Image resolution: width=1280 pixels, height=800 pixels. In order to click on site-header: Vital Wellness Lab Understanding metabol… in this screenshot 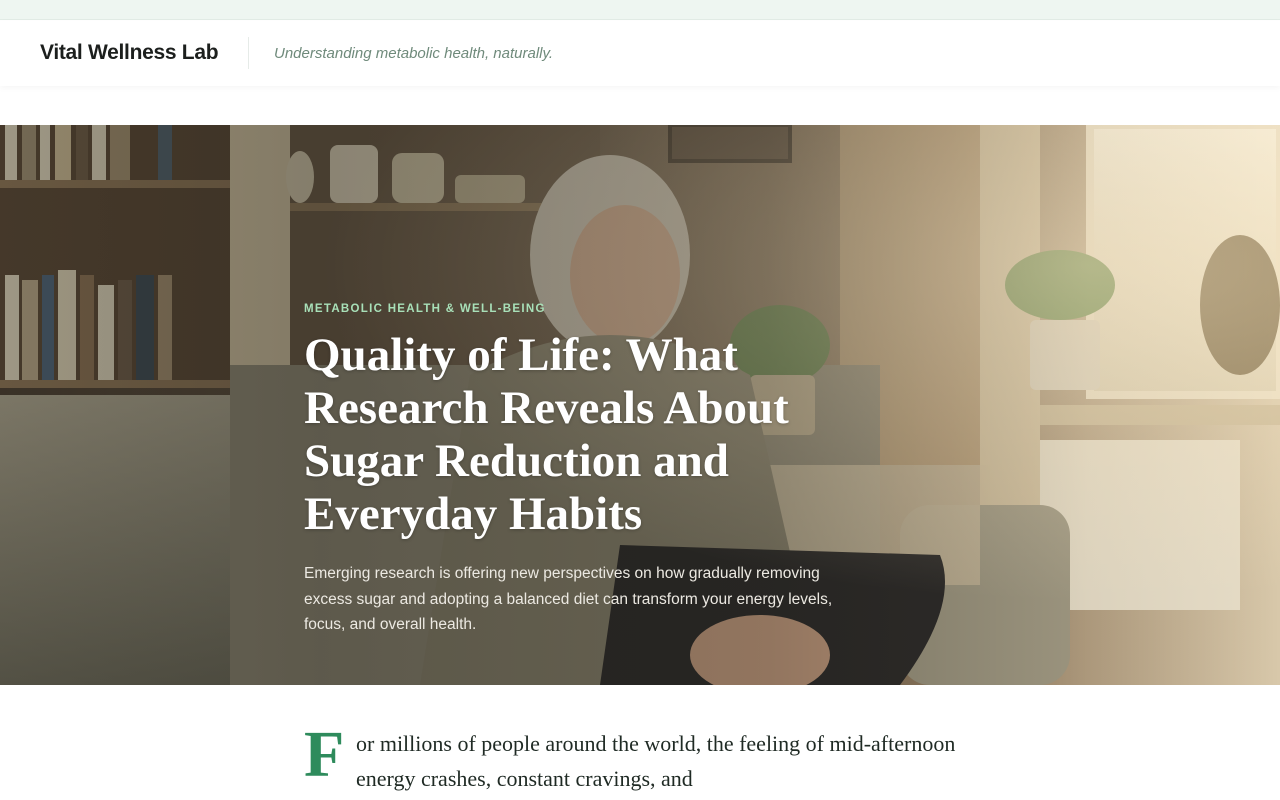, I will do `click(640, 53)`.